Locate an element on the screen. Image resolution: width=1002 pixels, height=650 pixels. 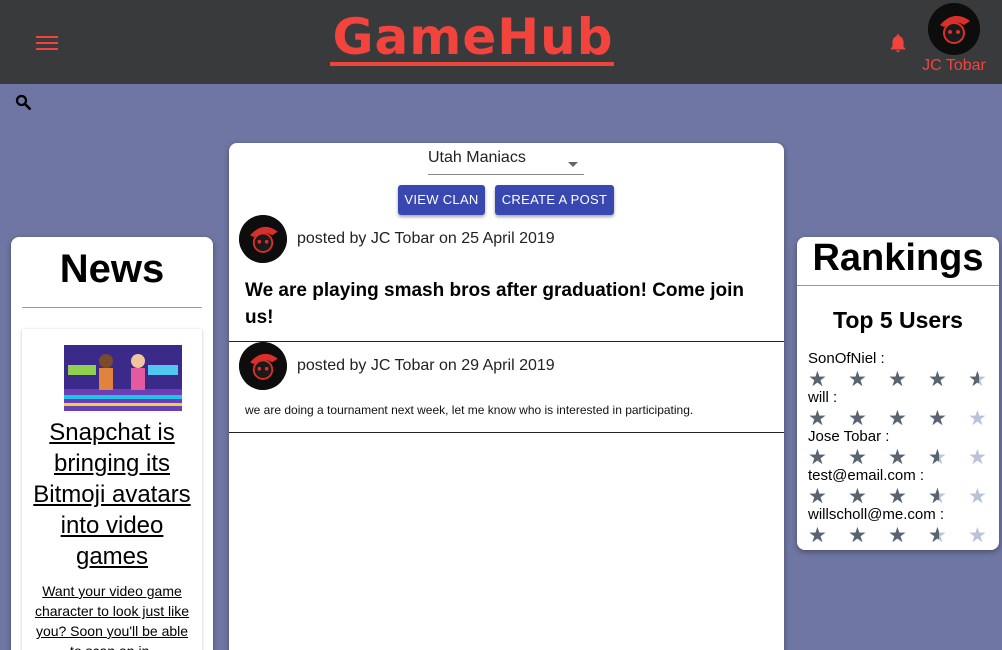
post-meta: posted by JC Tobar on 29 April 2019 is located at coordinates (426, 365).